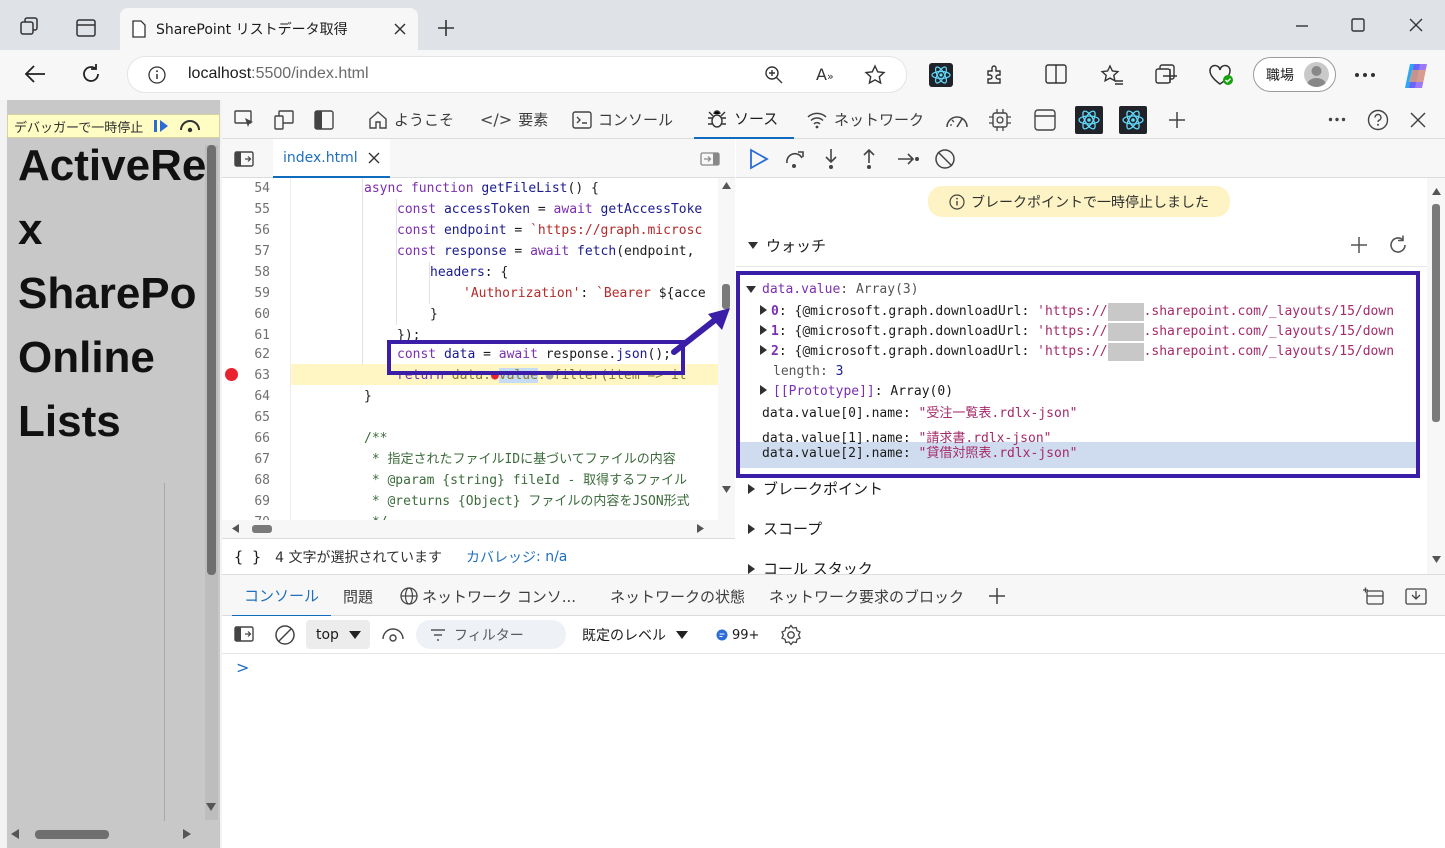  I want to click on devtools-more-icon, so click(1337, 119).